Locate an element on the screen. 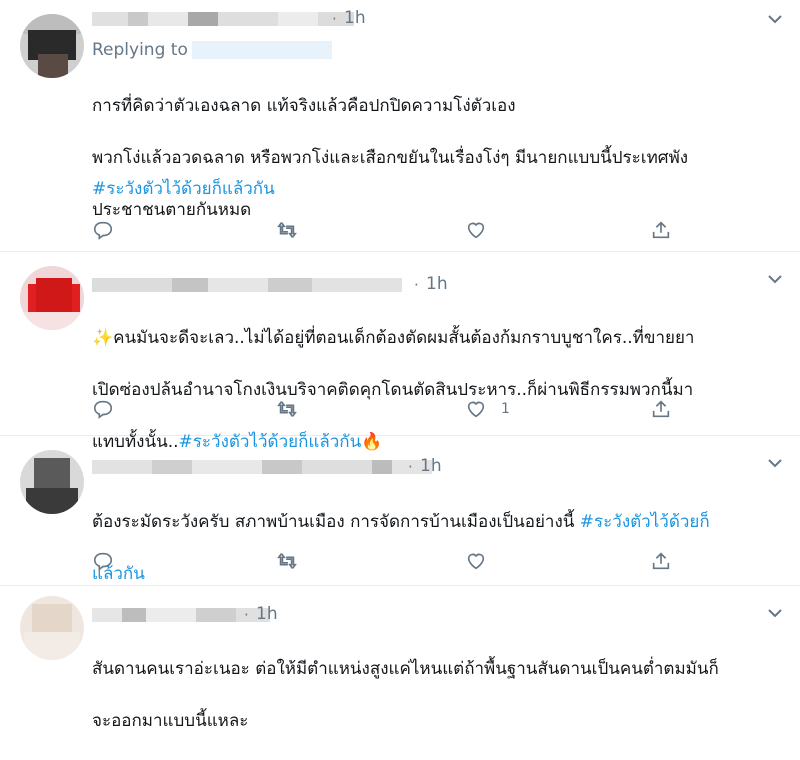 The height and width of the screenshot is (760, 800). sparkles-emoji: ✨ is located at coordinates (103, 338).